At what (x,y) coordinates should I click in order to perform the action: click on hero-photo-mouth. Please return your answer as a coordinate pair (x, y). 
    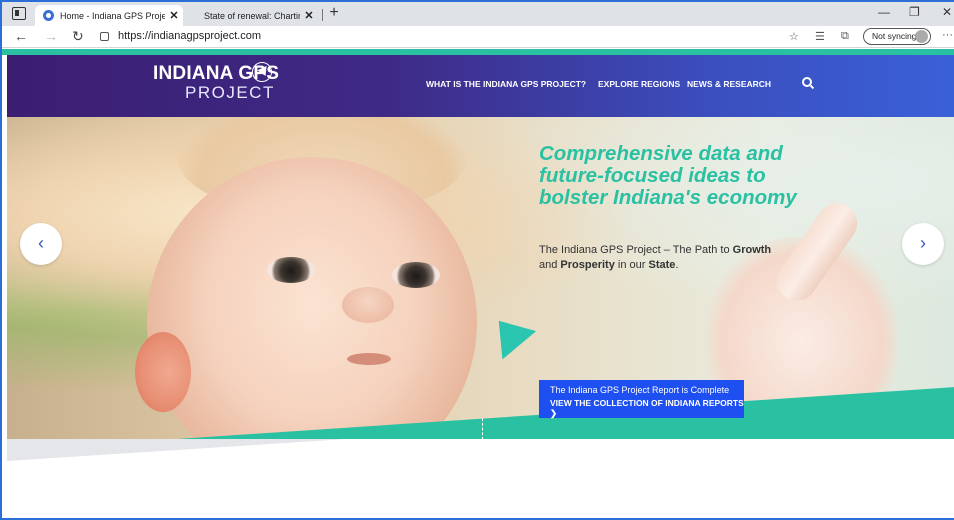
    Looking at the image, I should click on (369, 359).